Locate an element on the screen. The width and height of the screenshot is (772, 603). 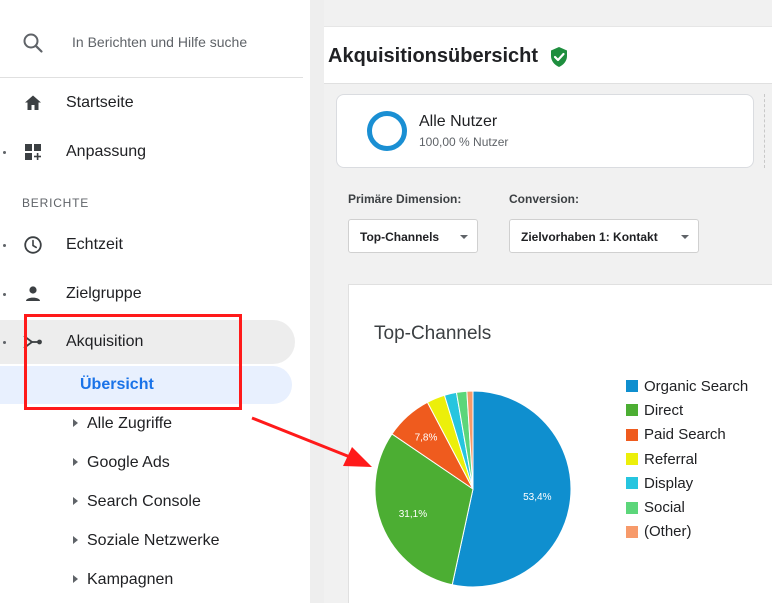
sidebar-subitem-label: Google Ads is located at coordinates (128, 462).